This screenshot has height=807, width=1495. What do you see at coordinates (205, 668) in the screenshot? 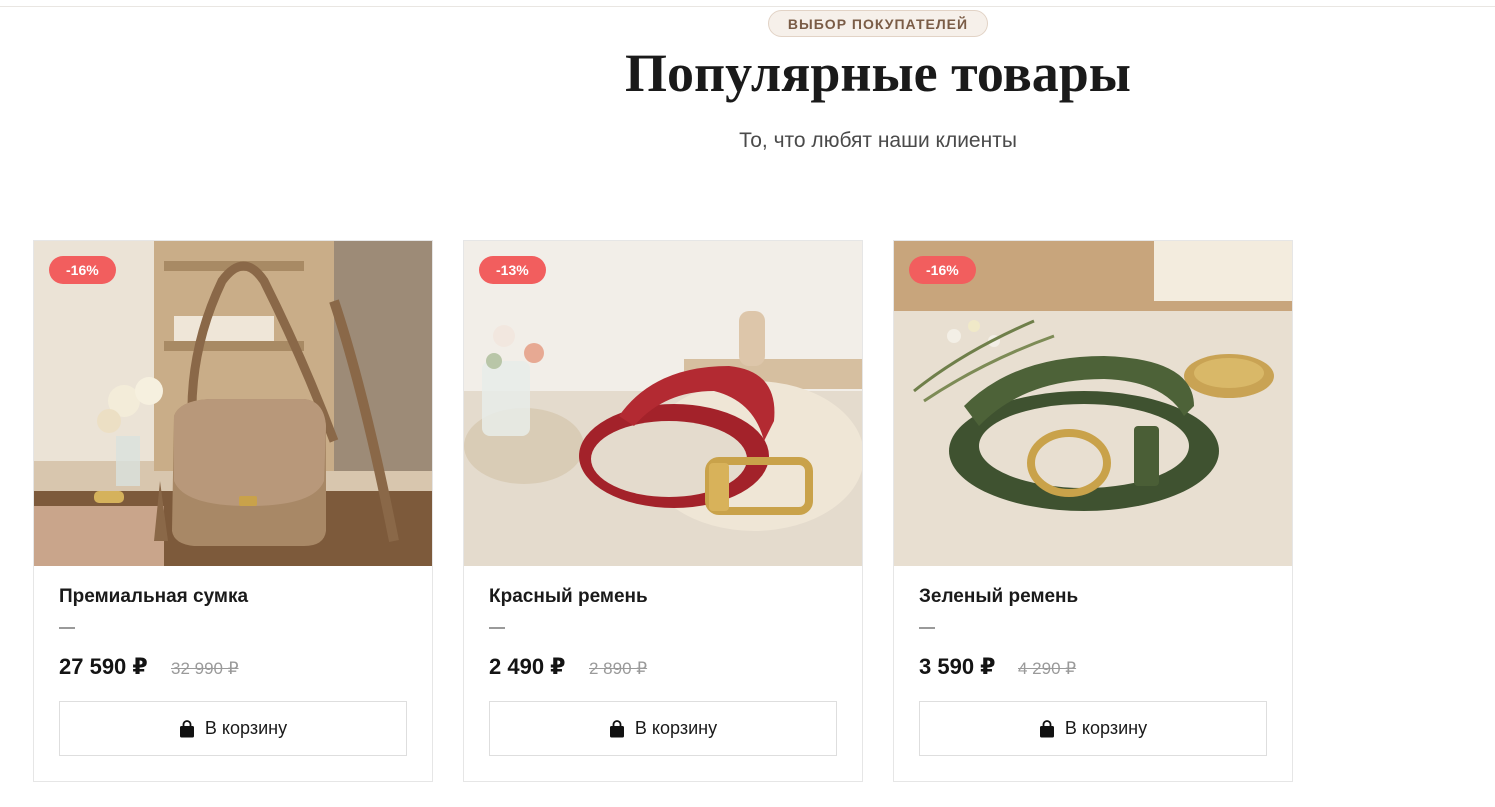
I see `product-old-price: 32 990 ₽` at bounding box center [205, 668].